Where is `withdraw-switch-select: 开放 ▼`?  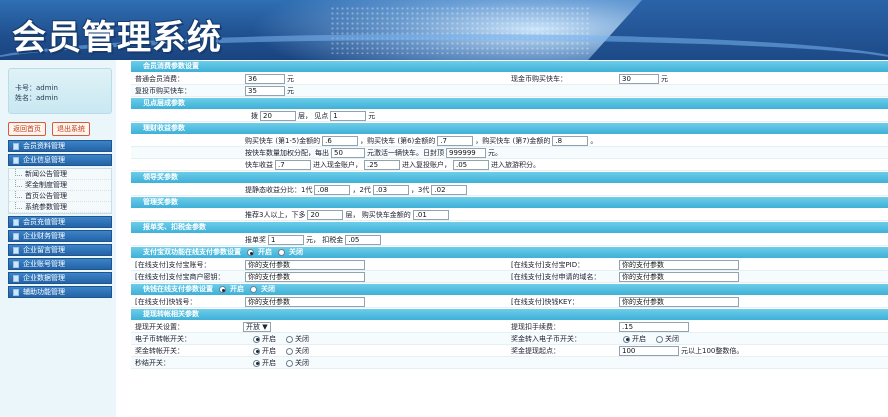 withdraw-switch-select: 开放 ▼ is located at coordinates (257, 327).